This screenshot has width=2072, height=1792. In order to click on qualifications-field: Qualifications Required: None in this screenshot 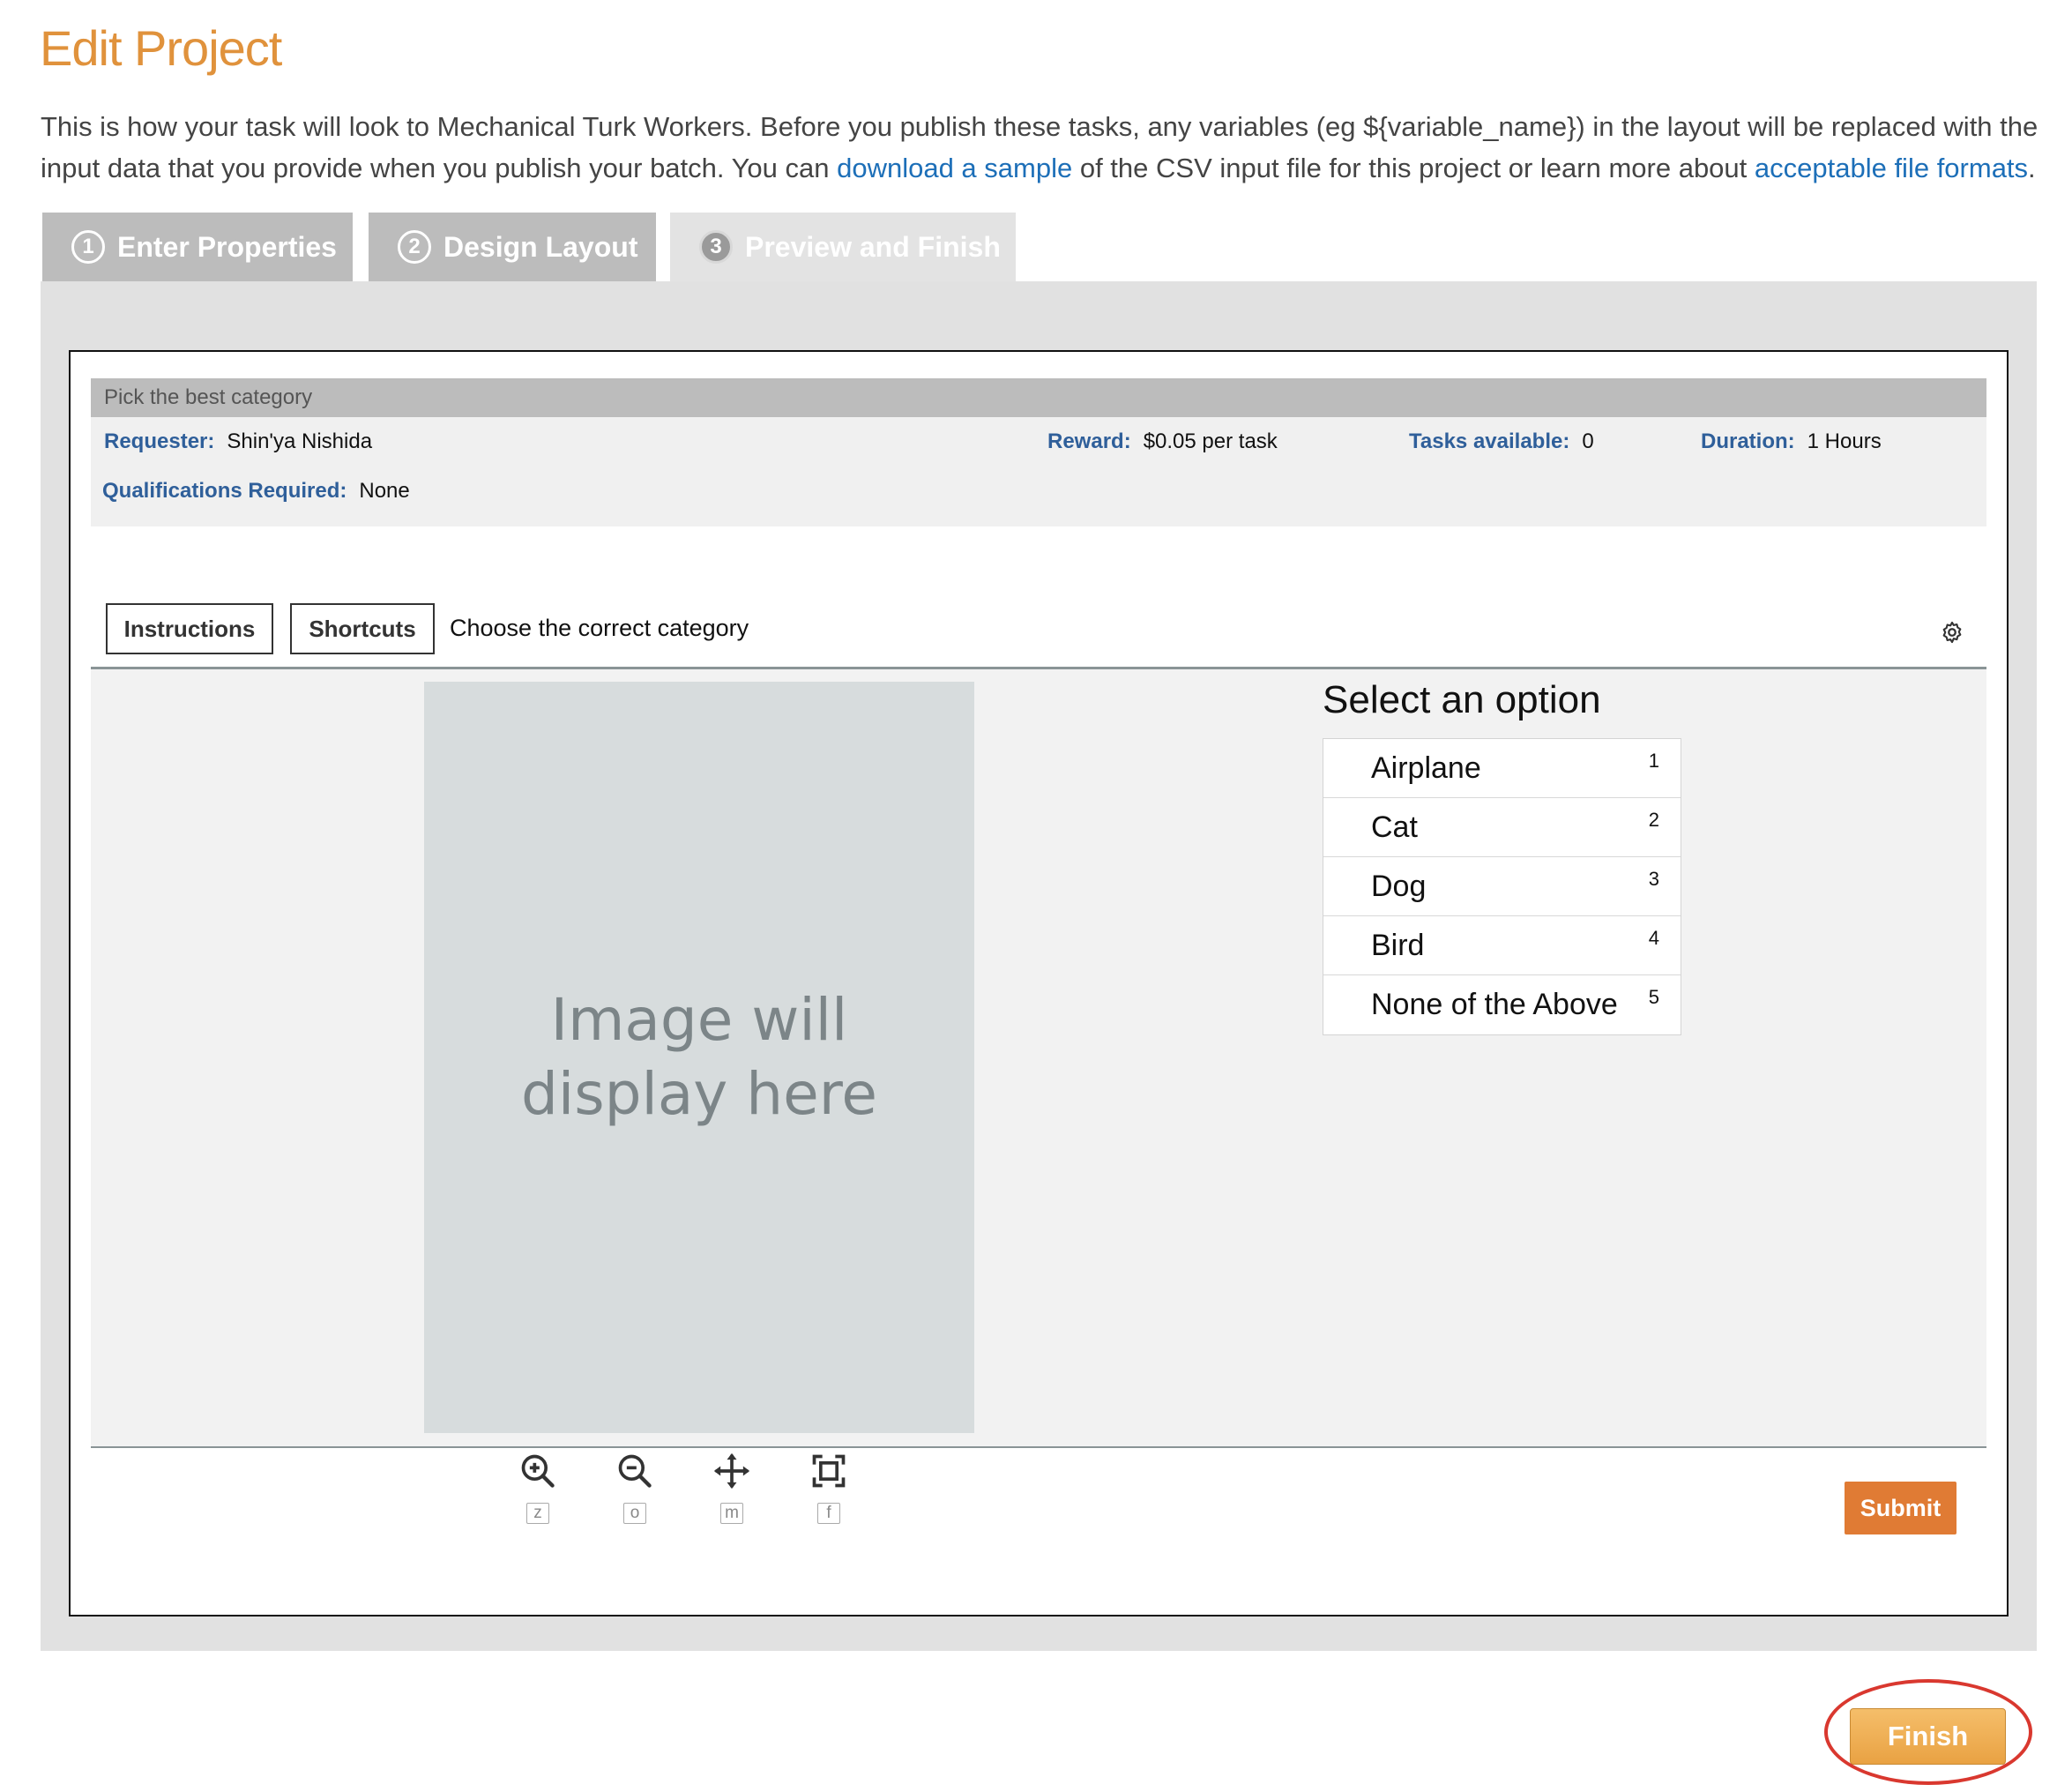, I will do `click(256, 491)`.